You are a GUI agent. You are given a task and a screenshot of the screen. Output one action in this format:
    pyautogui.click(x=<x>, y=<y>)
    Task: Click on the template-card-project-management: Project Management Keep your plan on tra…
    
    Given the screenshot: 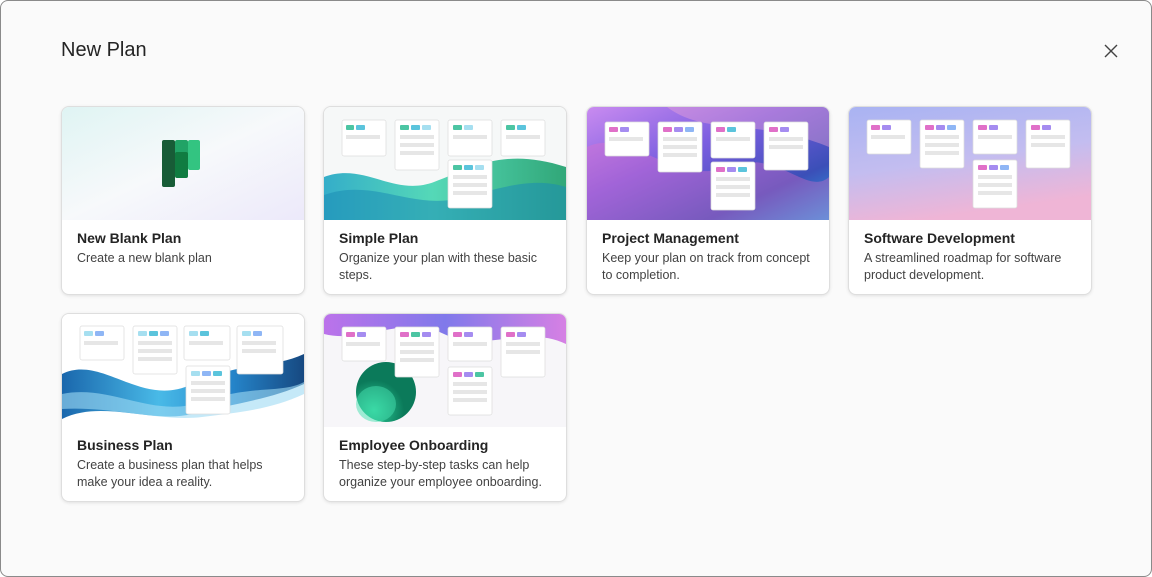 What is the action you would take?
    pyautogui.click(x=708, y=200)
    